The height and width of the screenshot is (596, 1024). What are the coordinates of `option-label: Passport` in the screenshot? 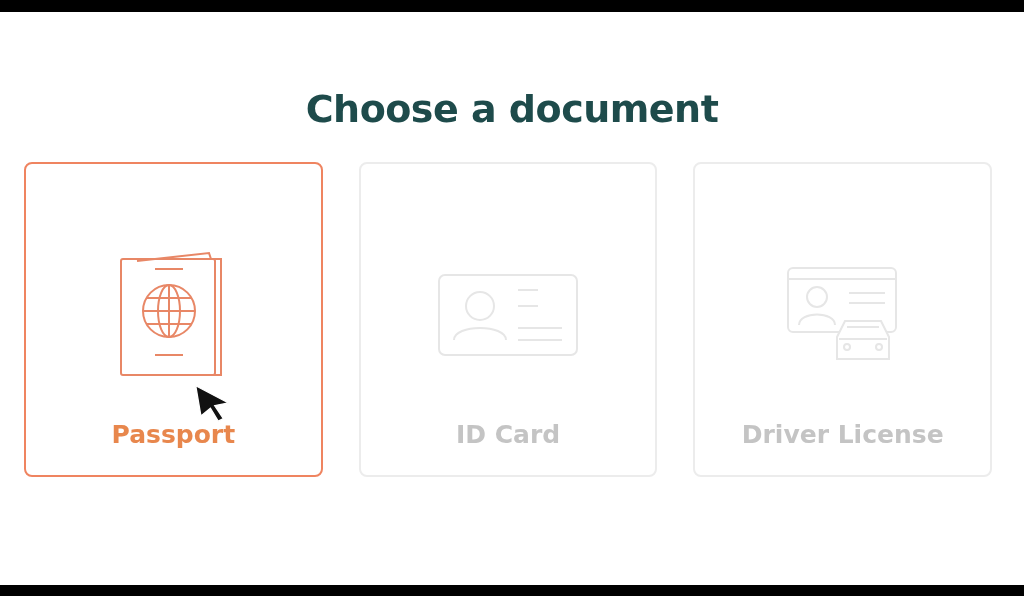 It's located at (173, 434).